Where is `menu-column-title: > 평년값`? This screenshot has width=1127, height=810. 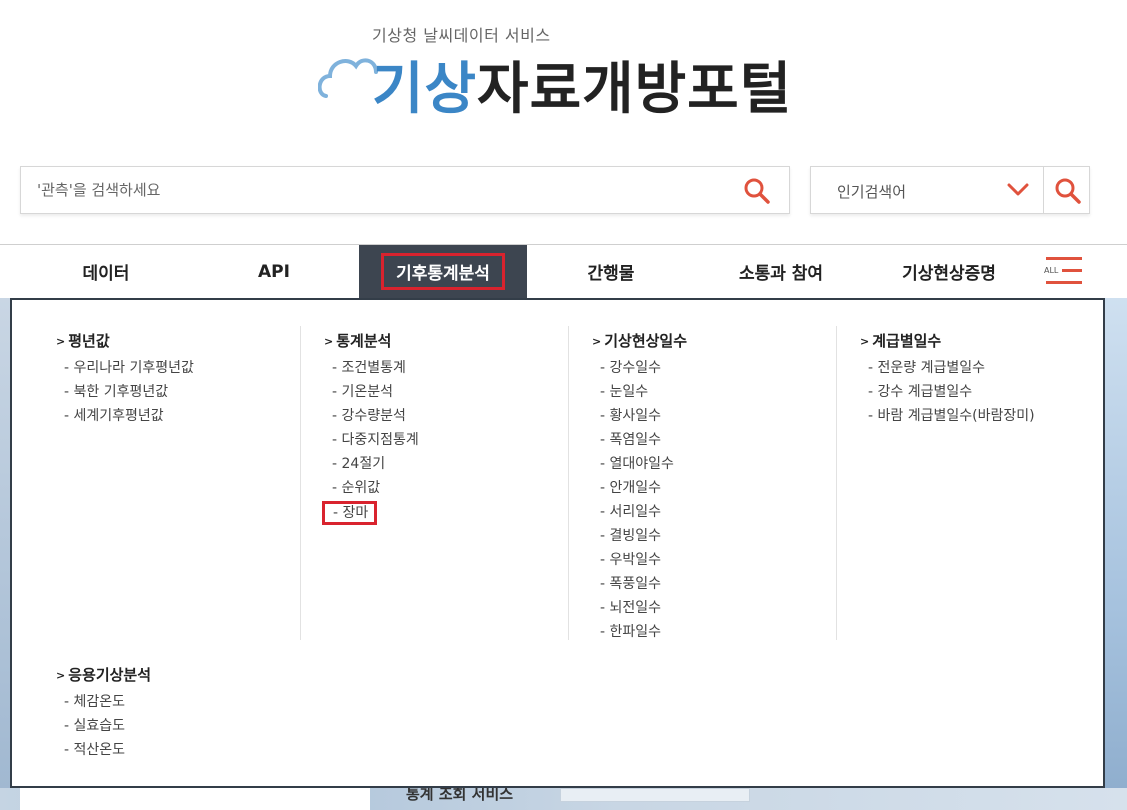 menu-column-title: > 평년값 is located at coordinates (125, 340).